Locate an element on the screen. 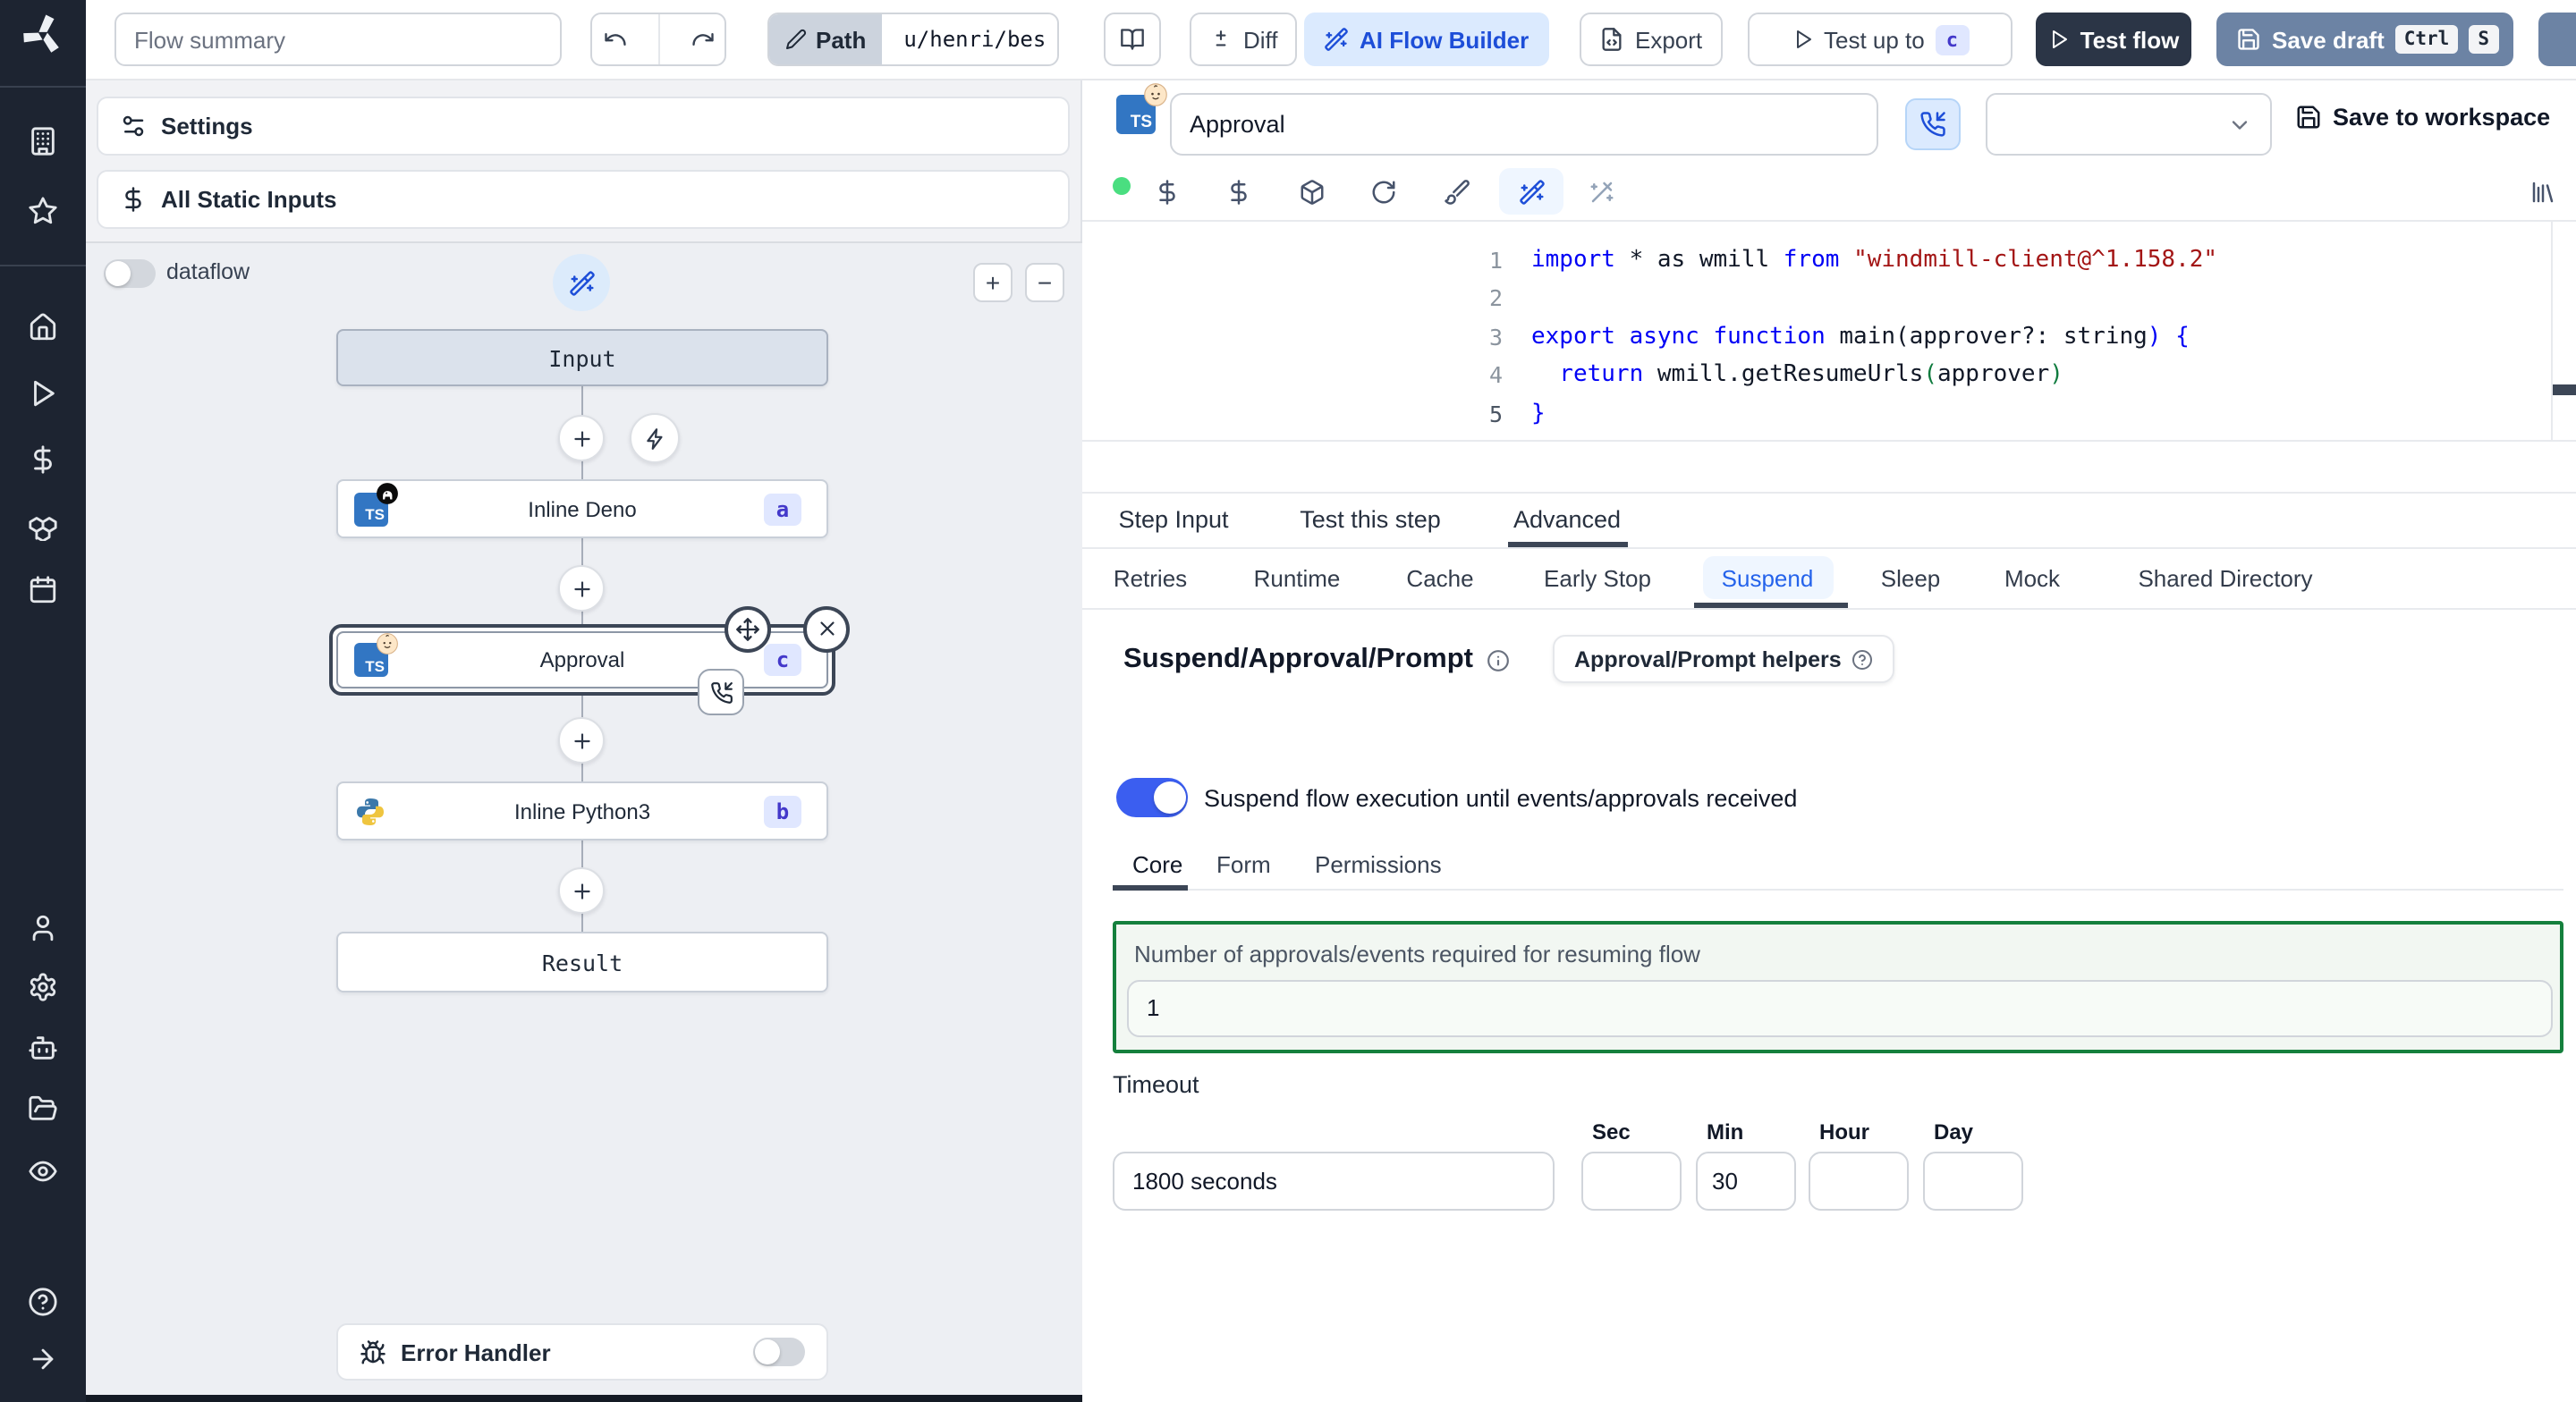 The image size is (2576, 1402). flow-node-inline-python: Inline Python3 b is located at coordinates (582, 810).